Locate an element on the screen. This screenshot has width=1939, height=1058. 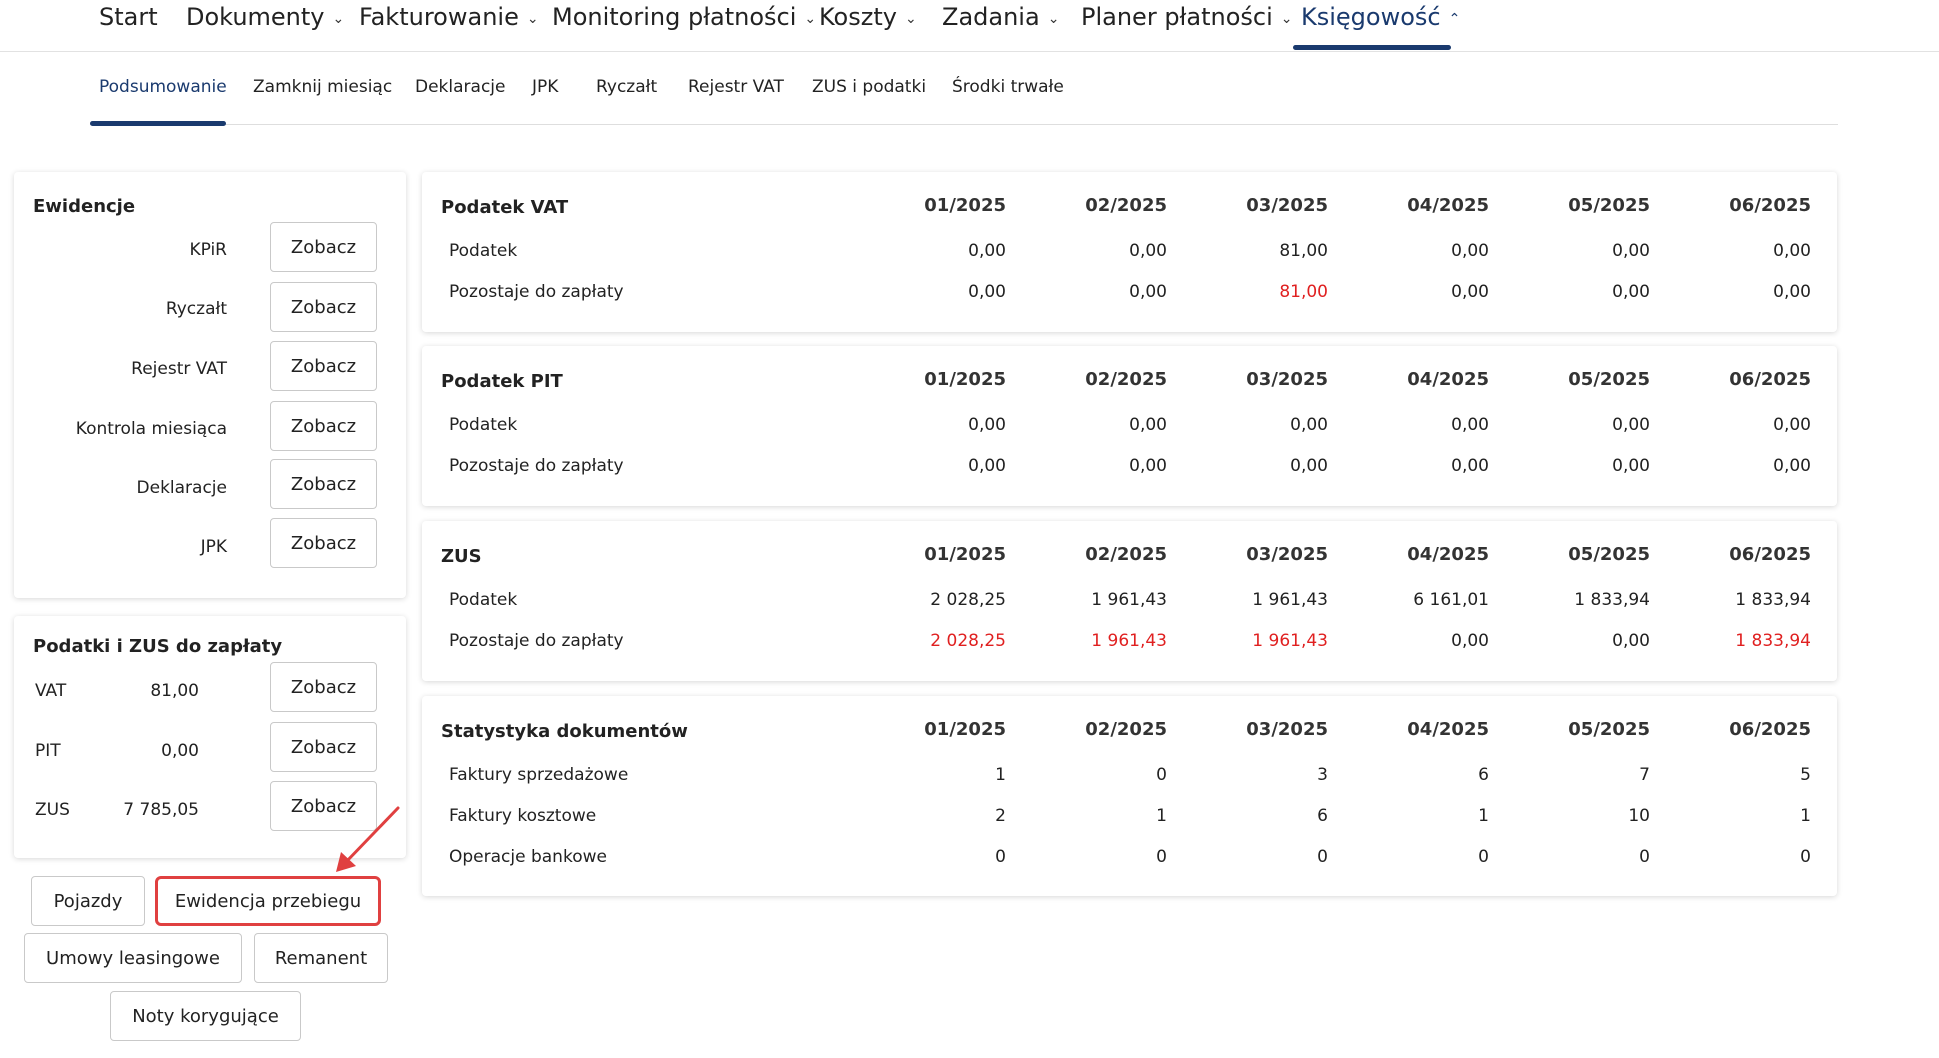
nav-item-label: Planer płatności is located at coordinates (1177, 17).